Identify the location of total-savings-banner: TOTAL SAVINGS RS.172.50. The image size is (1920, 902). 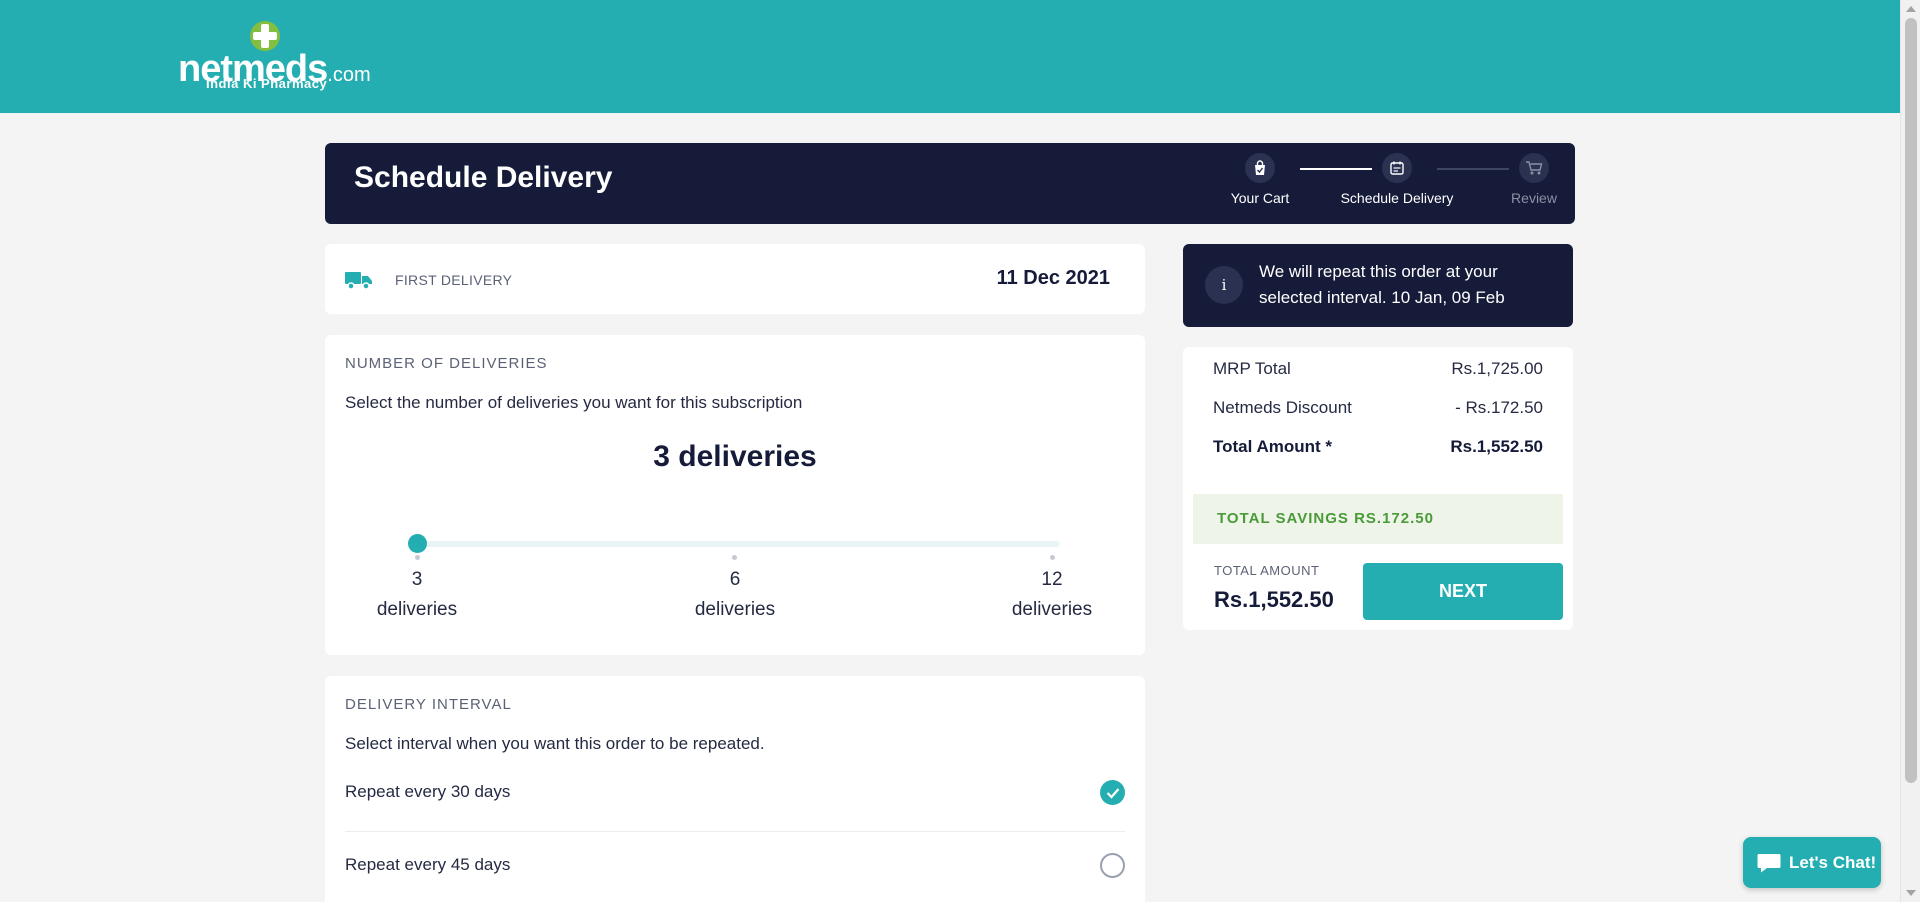
(1378, 519).